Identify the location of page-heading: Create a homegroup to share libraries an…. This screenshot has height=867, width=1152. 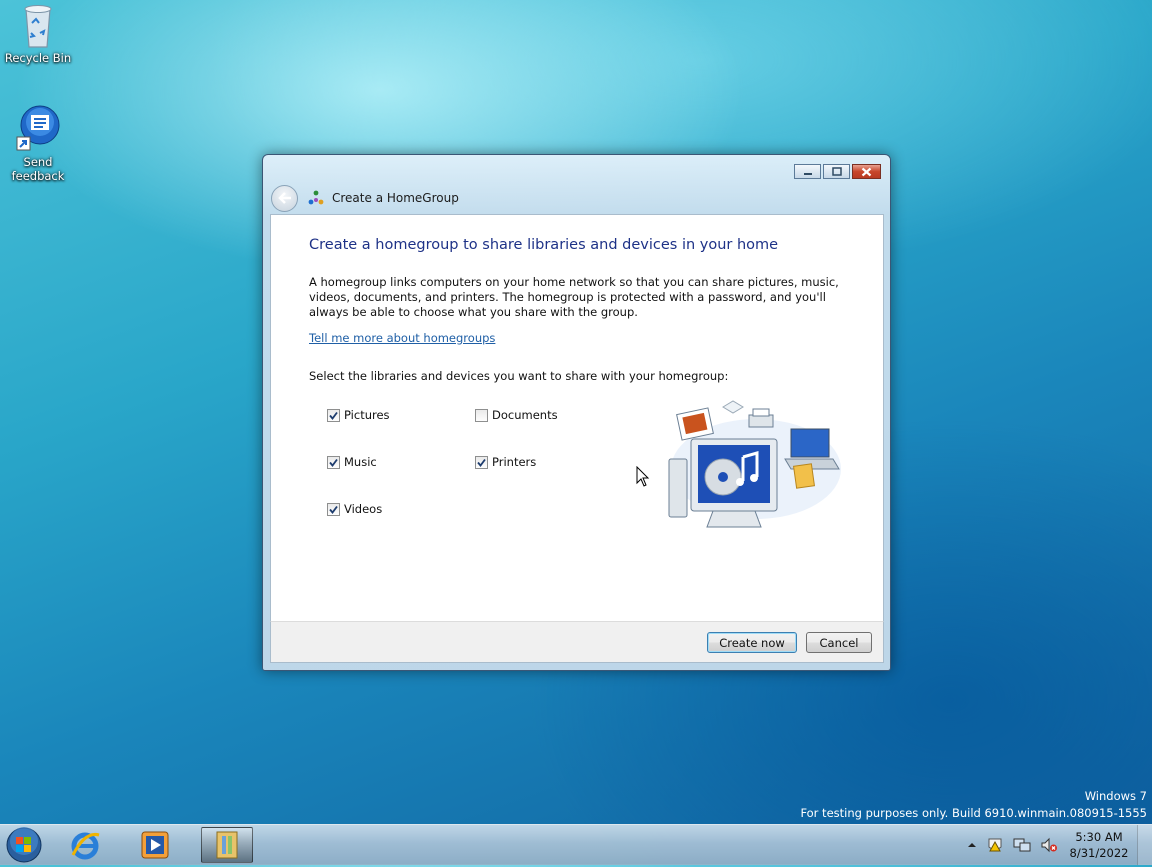
(544, 245).